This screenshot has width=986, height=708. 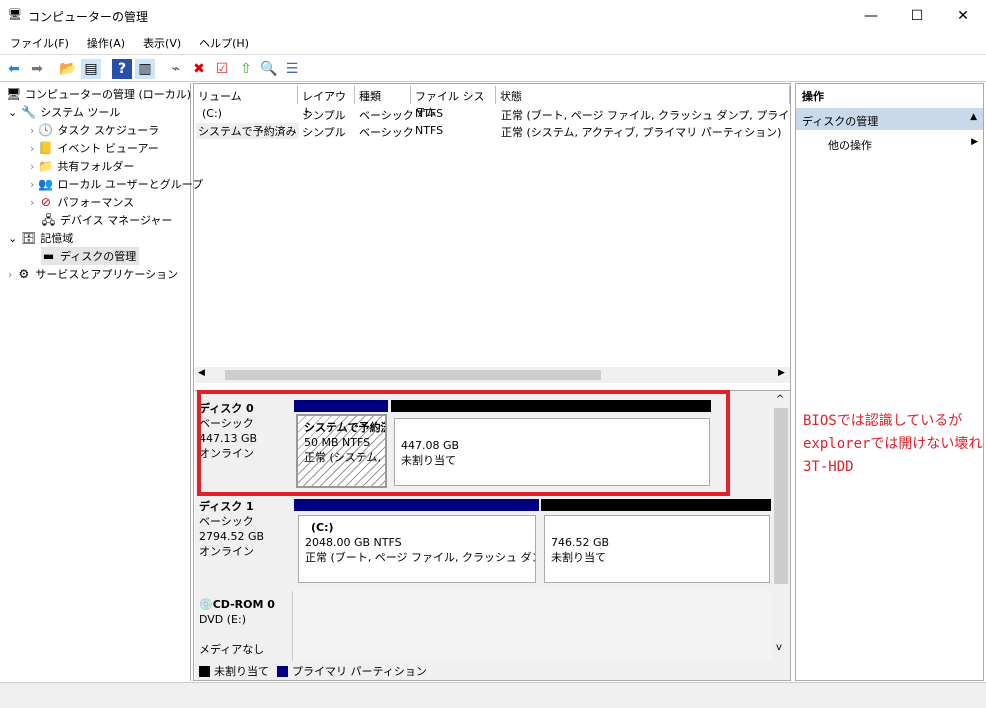 I want to click on minimize-button: —, so click(x=871, y=16).